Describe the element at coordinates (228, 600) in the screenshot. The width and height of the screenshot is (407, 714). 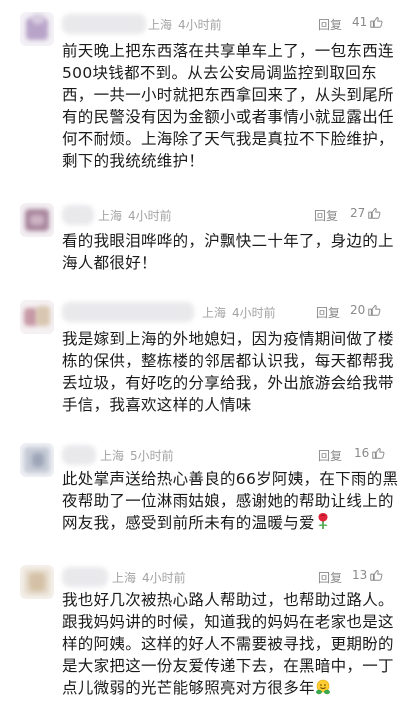
I see `comment-line: 我也好几次被热心路人帮助过，也帮助过路人。` at that location.